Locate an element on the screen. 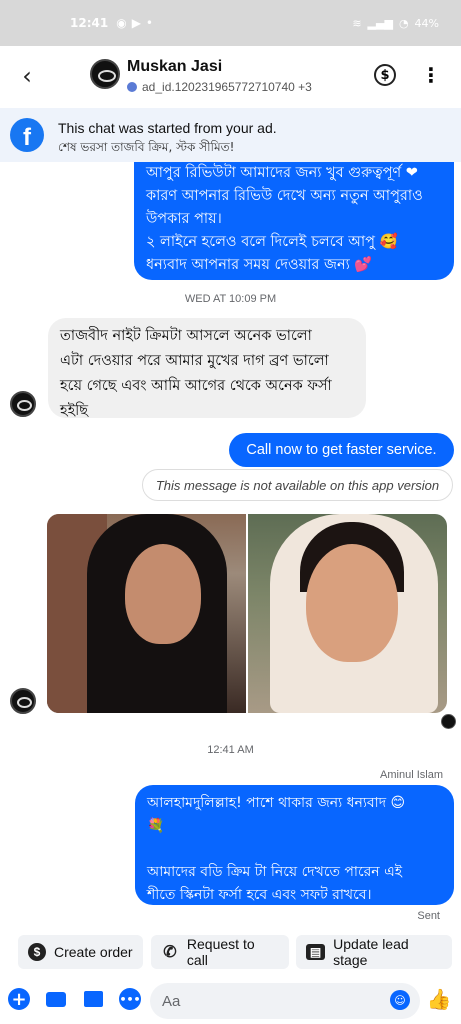  youtube-icon: ▶ is located at coordinates (136, 23).